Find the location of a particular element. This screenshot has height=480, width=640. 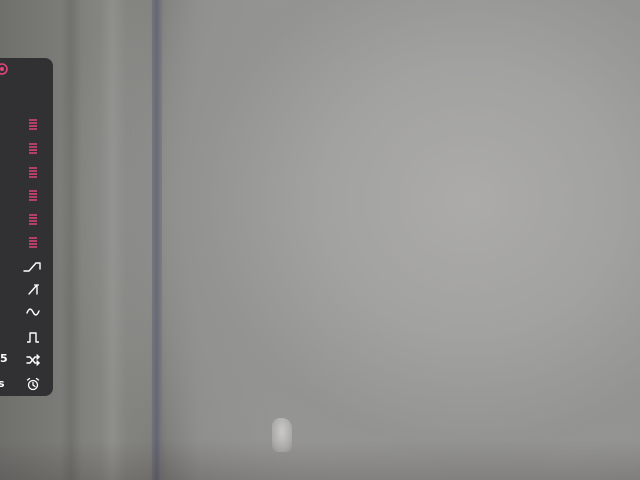

square-wave-icon is located at coordinates (33, 337).